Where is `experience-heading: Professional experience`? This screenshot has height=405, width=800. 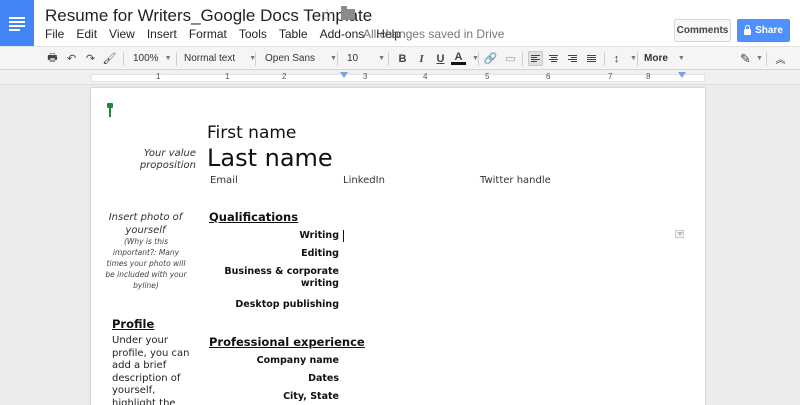 experience-heading: Professional experience is located at coordinates (287, 342).